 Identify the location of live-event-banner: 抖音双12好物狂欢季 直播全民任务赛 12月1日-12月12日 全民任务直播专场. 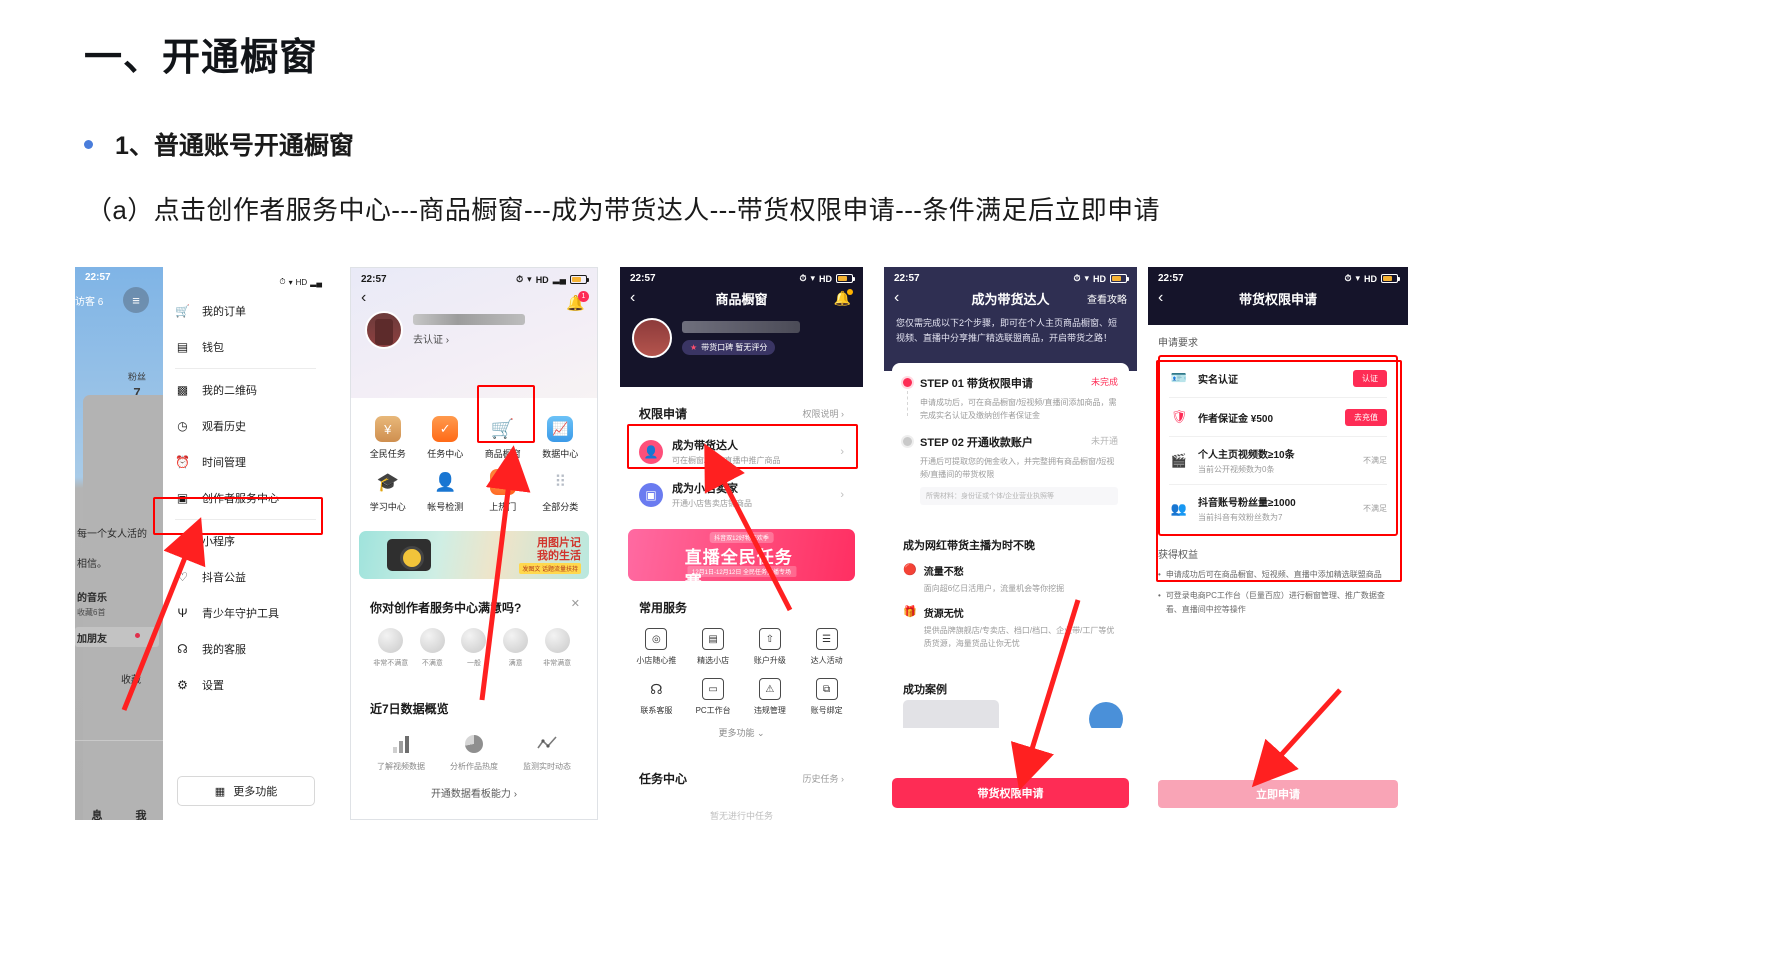
(741, 555).